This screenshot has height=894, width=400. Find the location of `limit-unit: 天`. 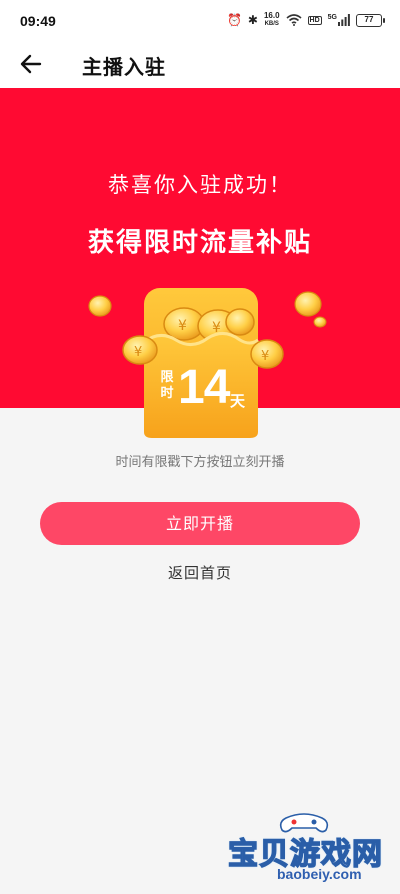

limit-unit: 天 is located at coordinates (238, 401).